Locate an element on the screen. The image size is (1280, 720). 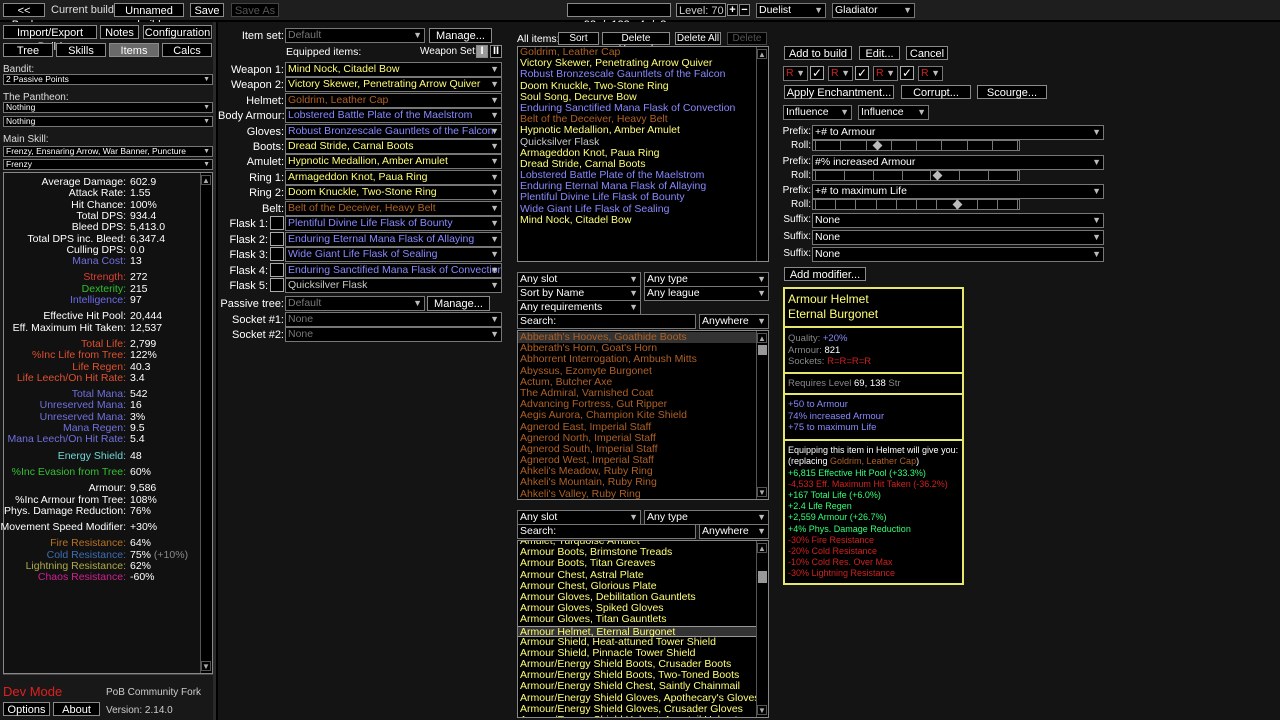
slot-select: Goldrim, Leather Cap ▼ is located at coordinates (393, 100).